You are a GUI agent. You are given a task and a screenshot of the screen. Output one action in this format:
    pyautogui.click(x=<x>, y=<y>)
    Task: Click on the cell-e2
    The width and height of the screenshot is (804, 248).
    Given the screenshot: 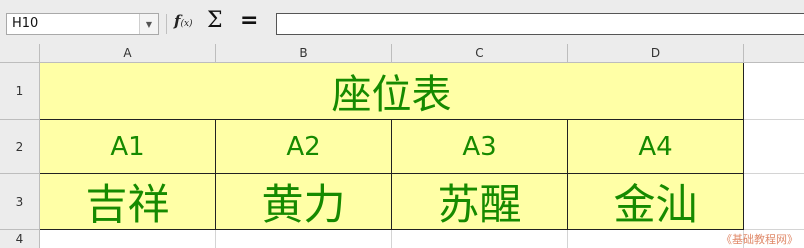 What is the action you would take?
    pyautogui.click(x=774, y=147)
    